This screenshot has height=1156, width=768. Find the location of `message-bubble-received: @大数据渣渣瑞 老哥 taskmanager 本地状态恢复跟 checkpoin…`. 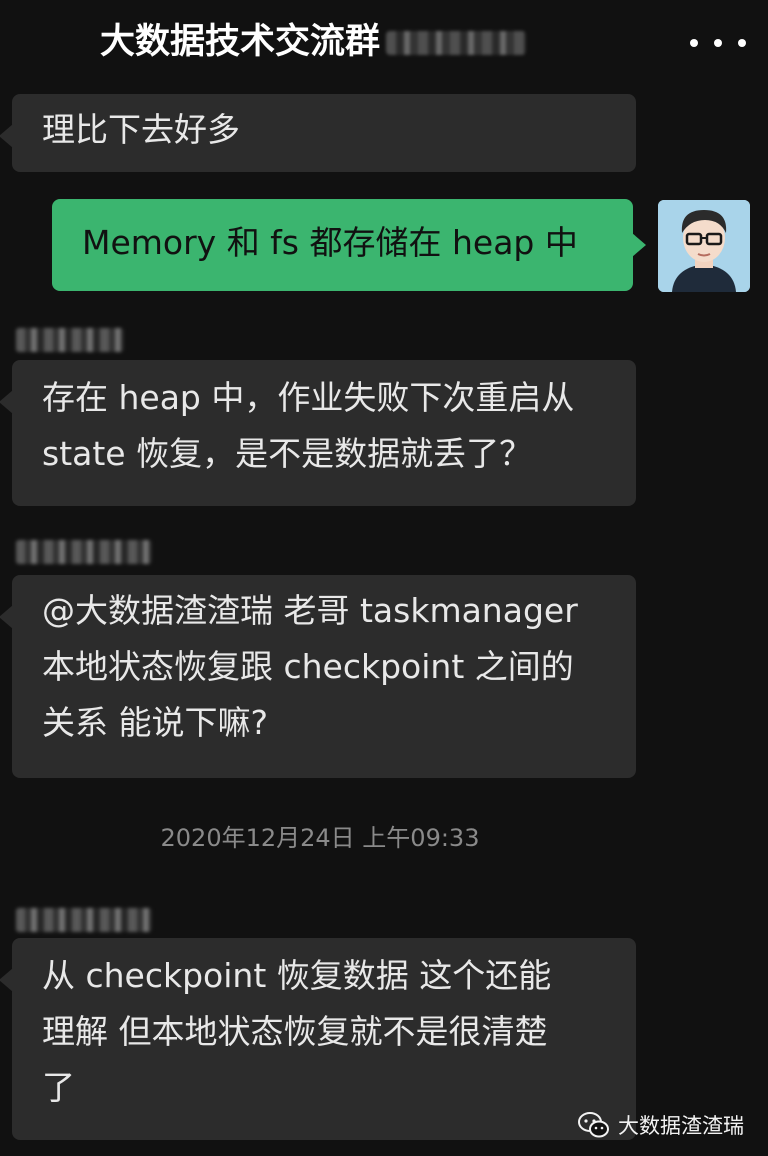

message-bubble-received: @大数据渣渣瑞 老哥 taskmanager 本地状态恢复跟 checkpoin… is located at coordinates (318, 676).